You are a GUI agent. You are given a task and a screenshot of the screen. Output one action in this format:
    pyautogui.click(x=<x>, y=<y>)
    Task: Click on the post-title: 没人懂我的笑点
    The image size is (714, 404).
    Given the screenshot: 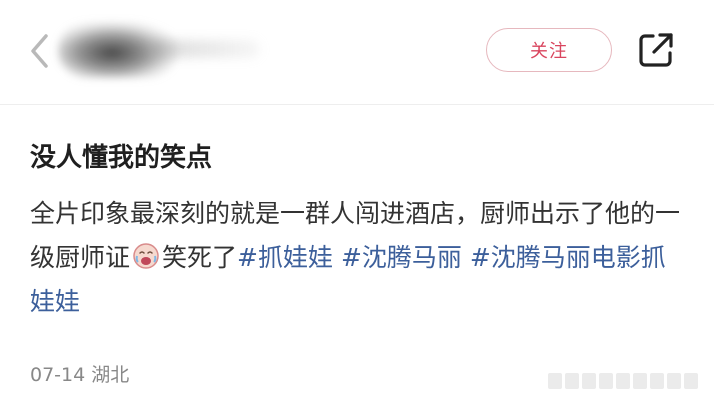 What is the action you would take?
    pyautogui.click(x=121, y=158)
    